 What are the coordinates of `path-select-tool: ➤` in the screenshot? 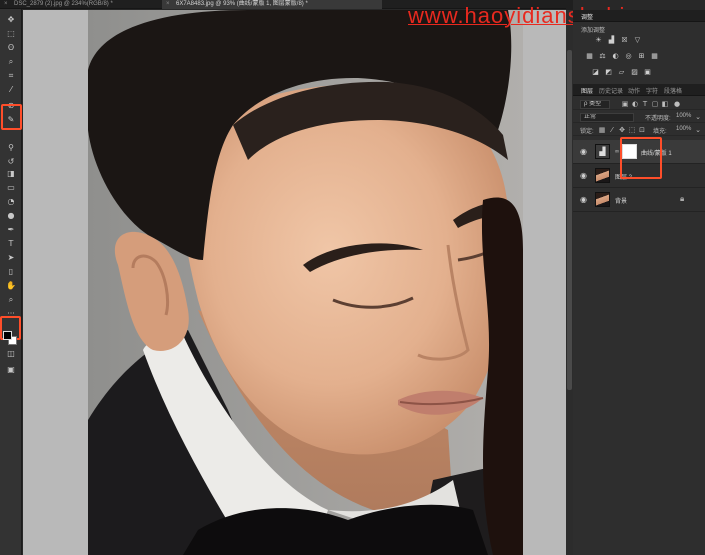 It's located at (11, 258).